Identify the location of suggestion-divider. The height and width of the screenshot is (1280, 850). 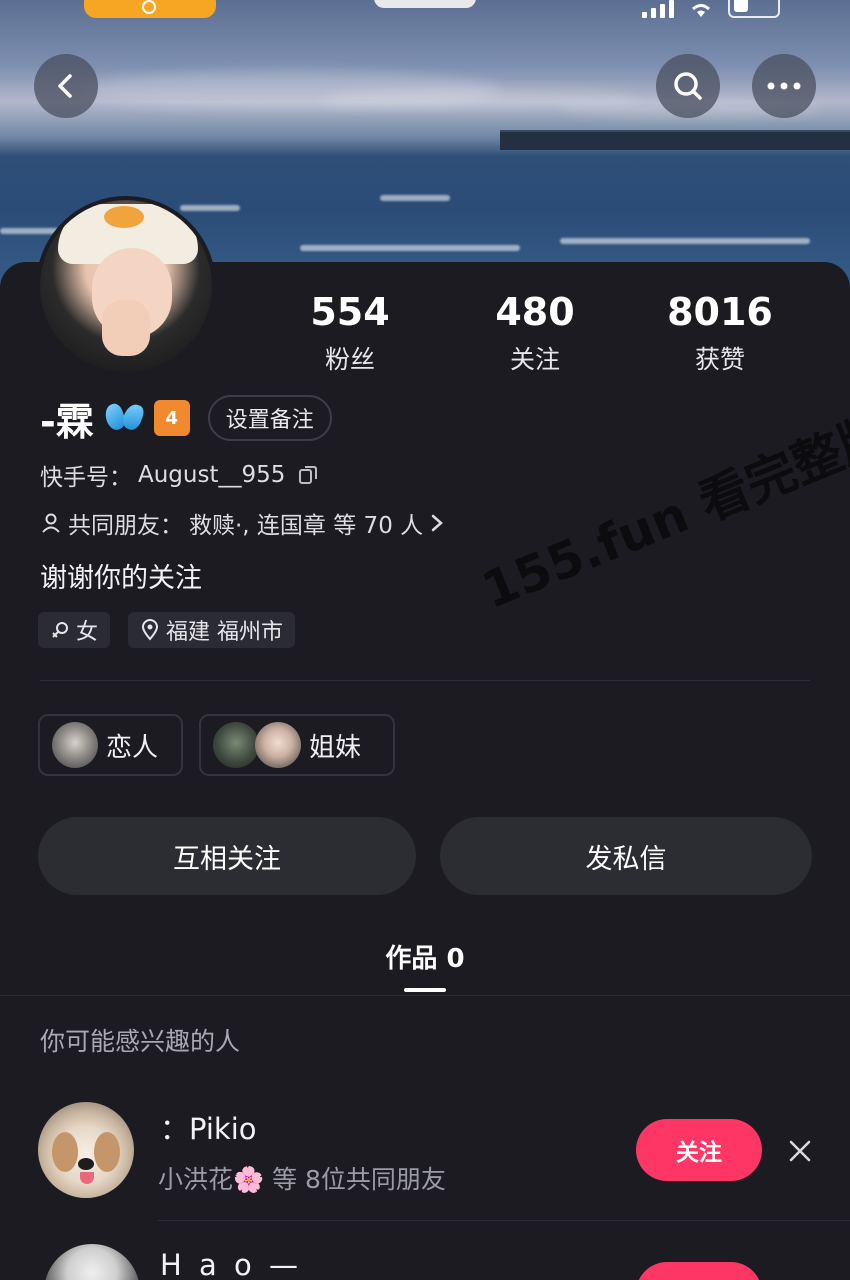
(504, 1220).